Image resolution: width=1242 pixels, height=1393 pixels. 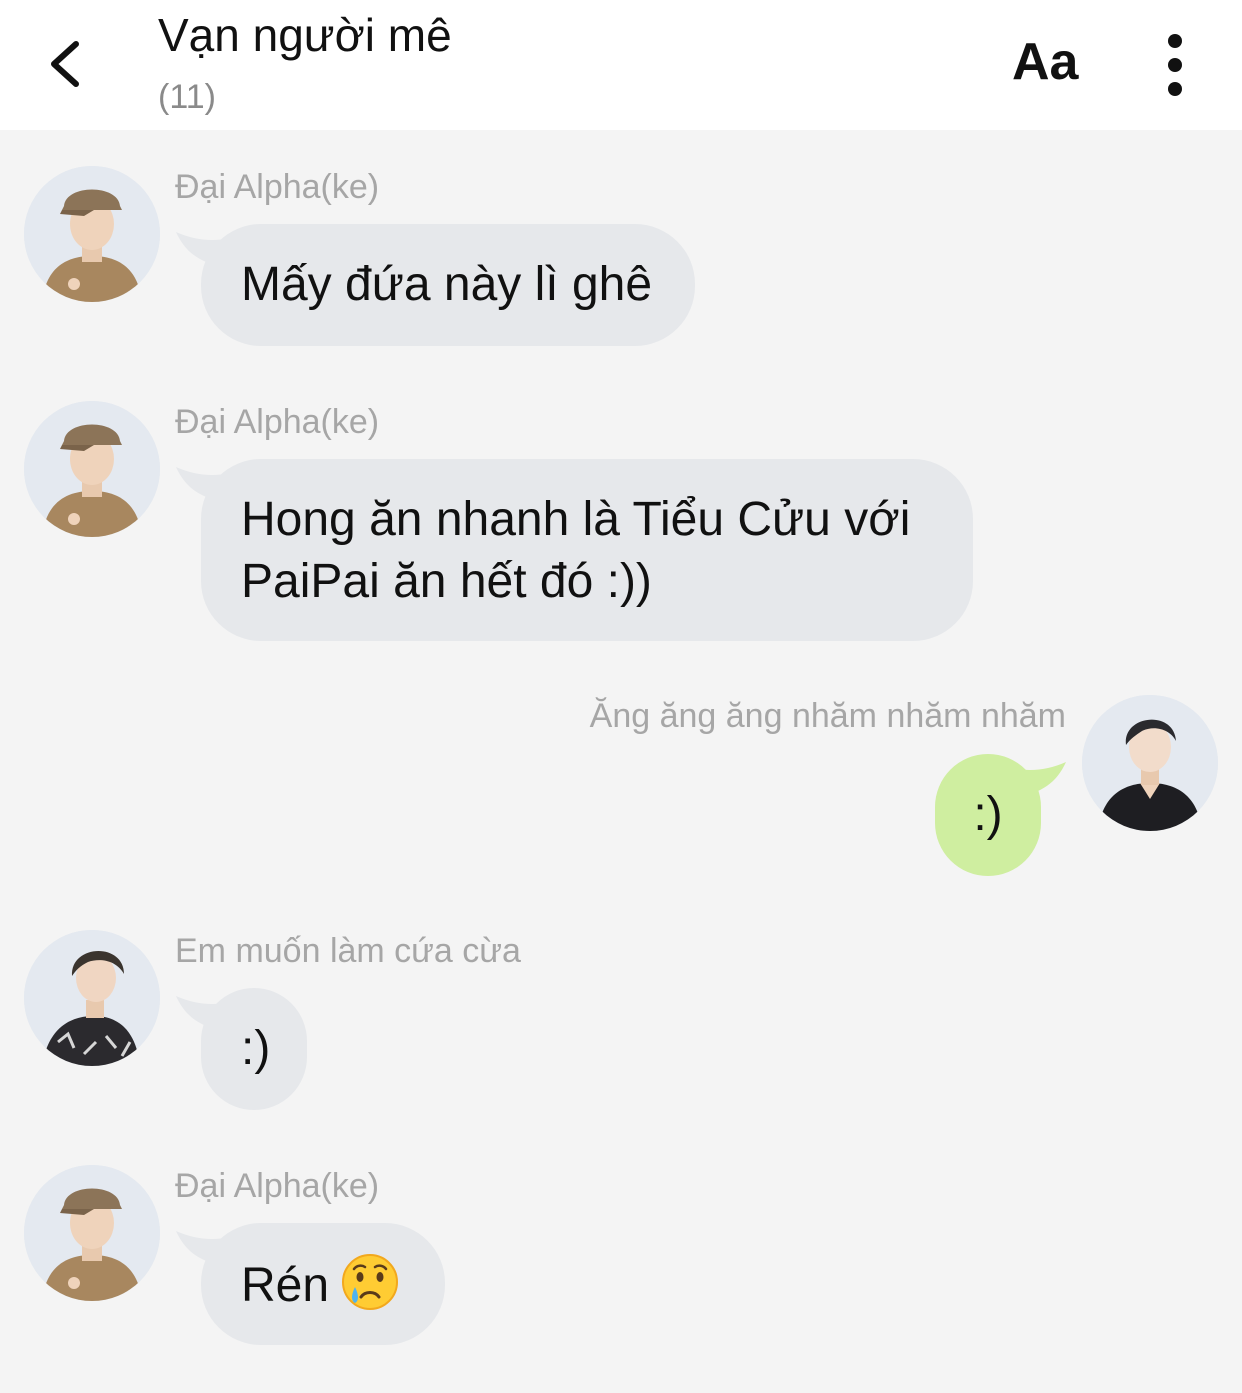 What do you see at coordinates (348, 951) in the screenshot?
I see `sender-name: Em muốn làm cứa cừa` at bounding box center [348, 951].